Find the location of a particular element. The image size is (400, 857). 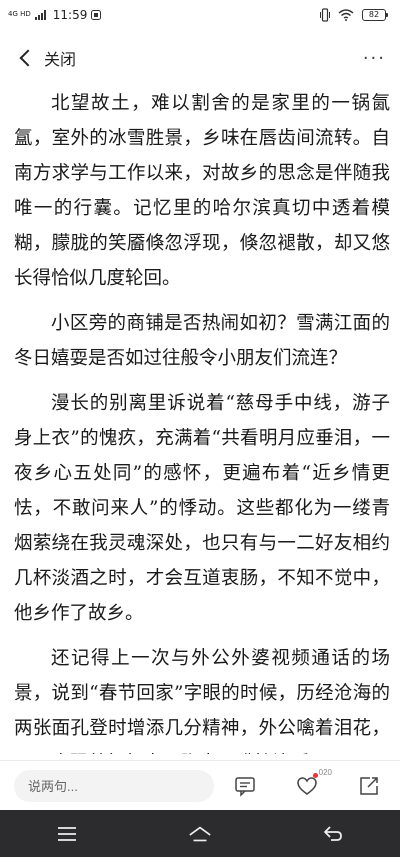

status-left: 4G HD 11:59 is located at coordinates (55, 15).